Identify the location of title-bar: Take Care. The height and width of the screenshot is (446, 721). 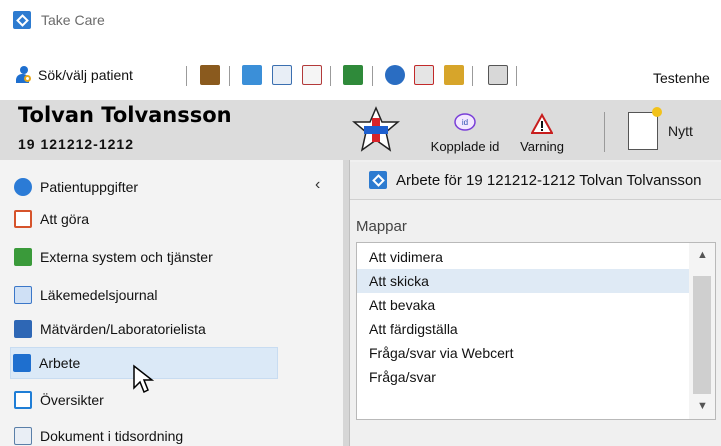
(360, 16).